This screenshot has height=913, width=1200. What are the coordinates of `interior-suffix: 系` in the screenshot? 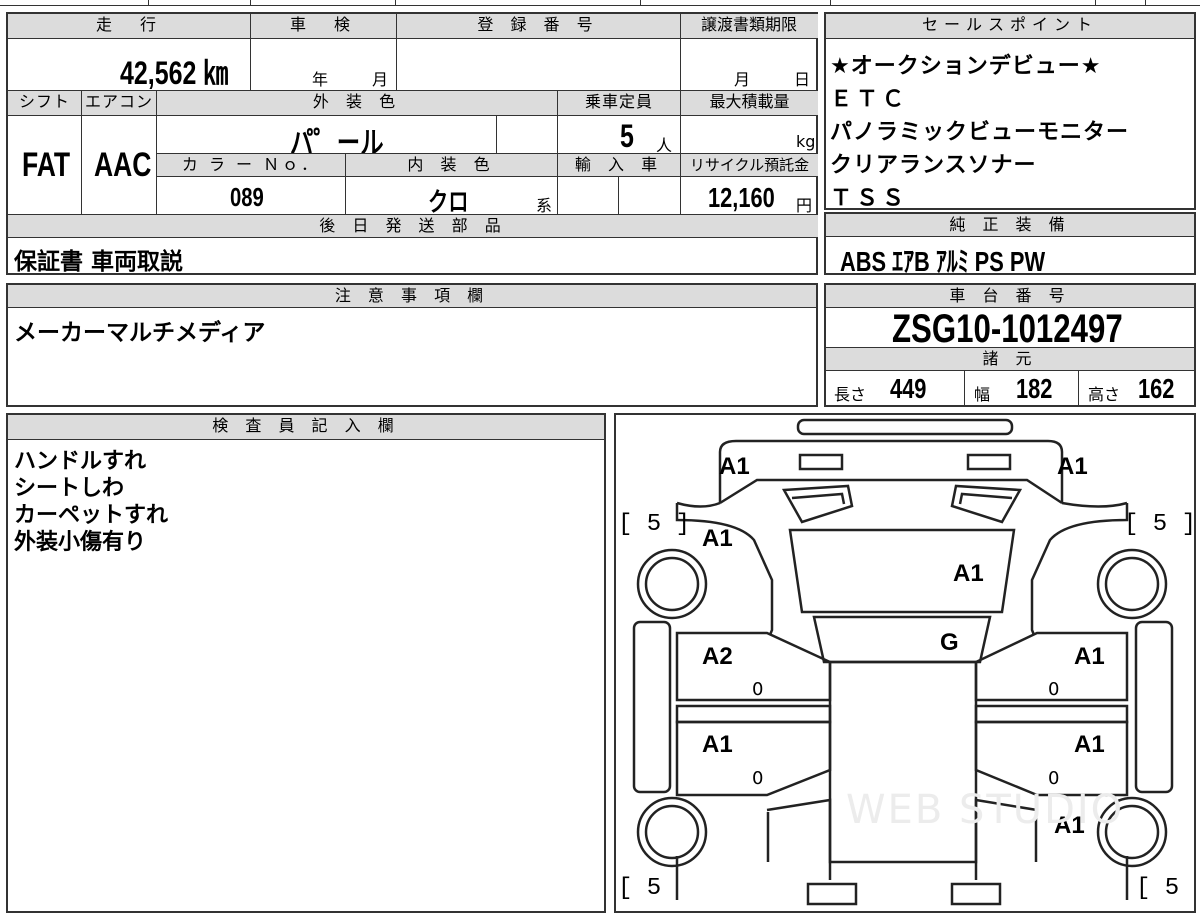 It's located at (544, 205).